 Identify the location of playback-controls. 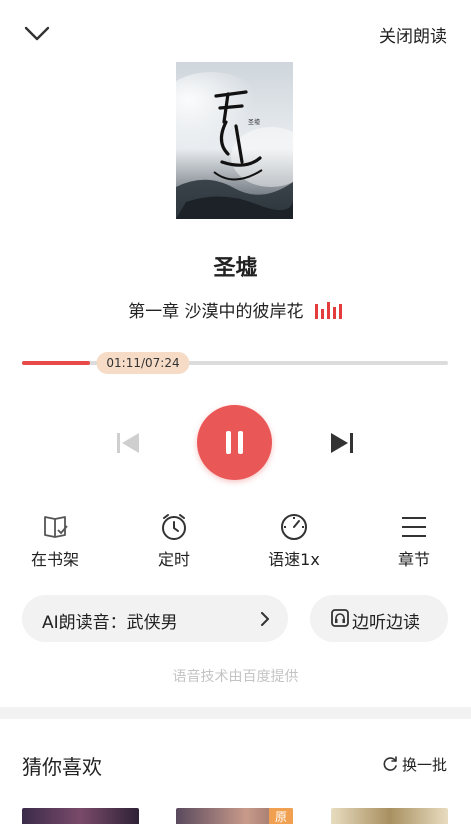
(235, 443).